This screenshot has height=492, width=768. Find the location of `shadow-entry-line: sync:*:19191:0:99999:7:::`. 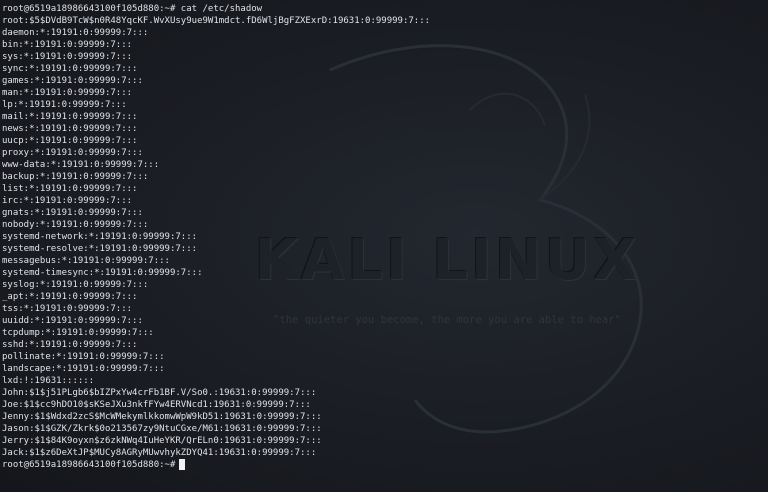

shadow-entry-line: sync:*:19191:0:99999:7::: is located at coordinates (70, 69).